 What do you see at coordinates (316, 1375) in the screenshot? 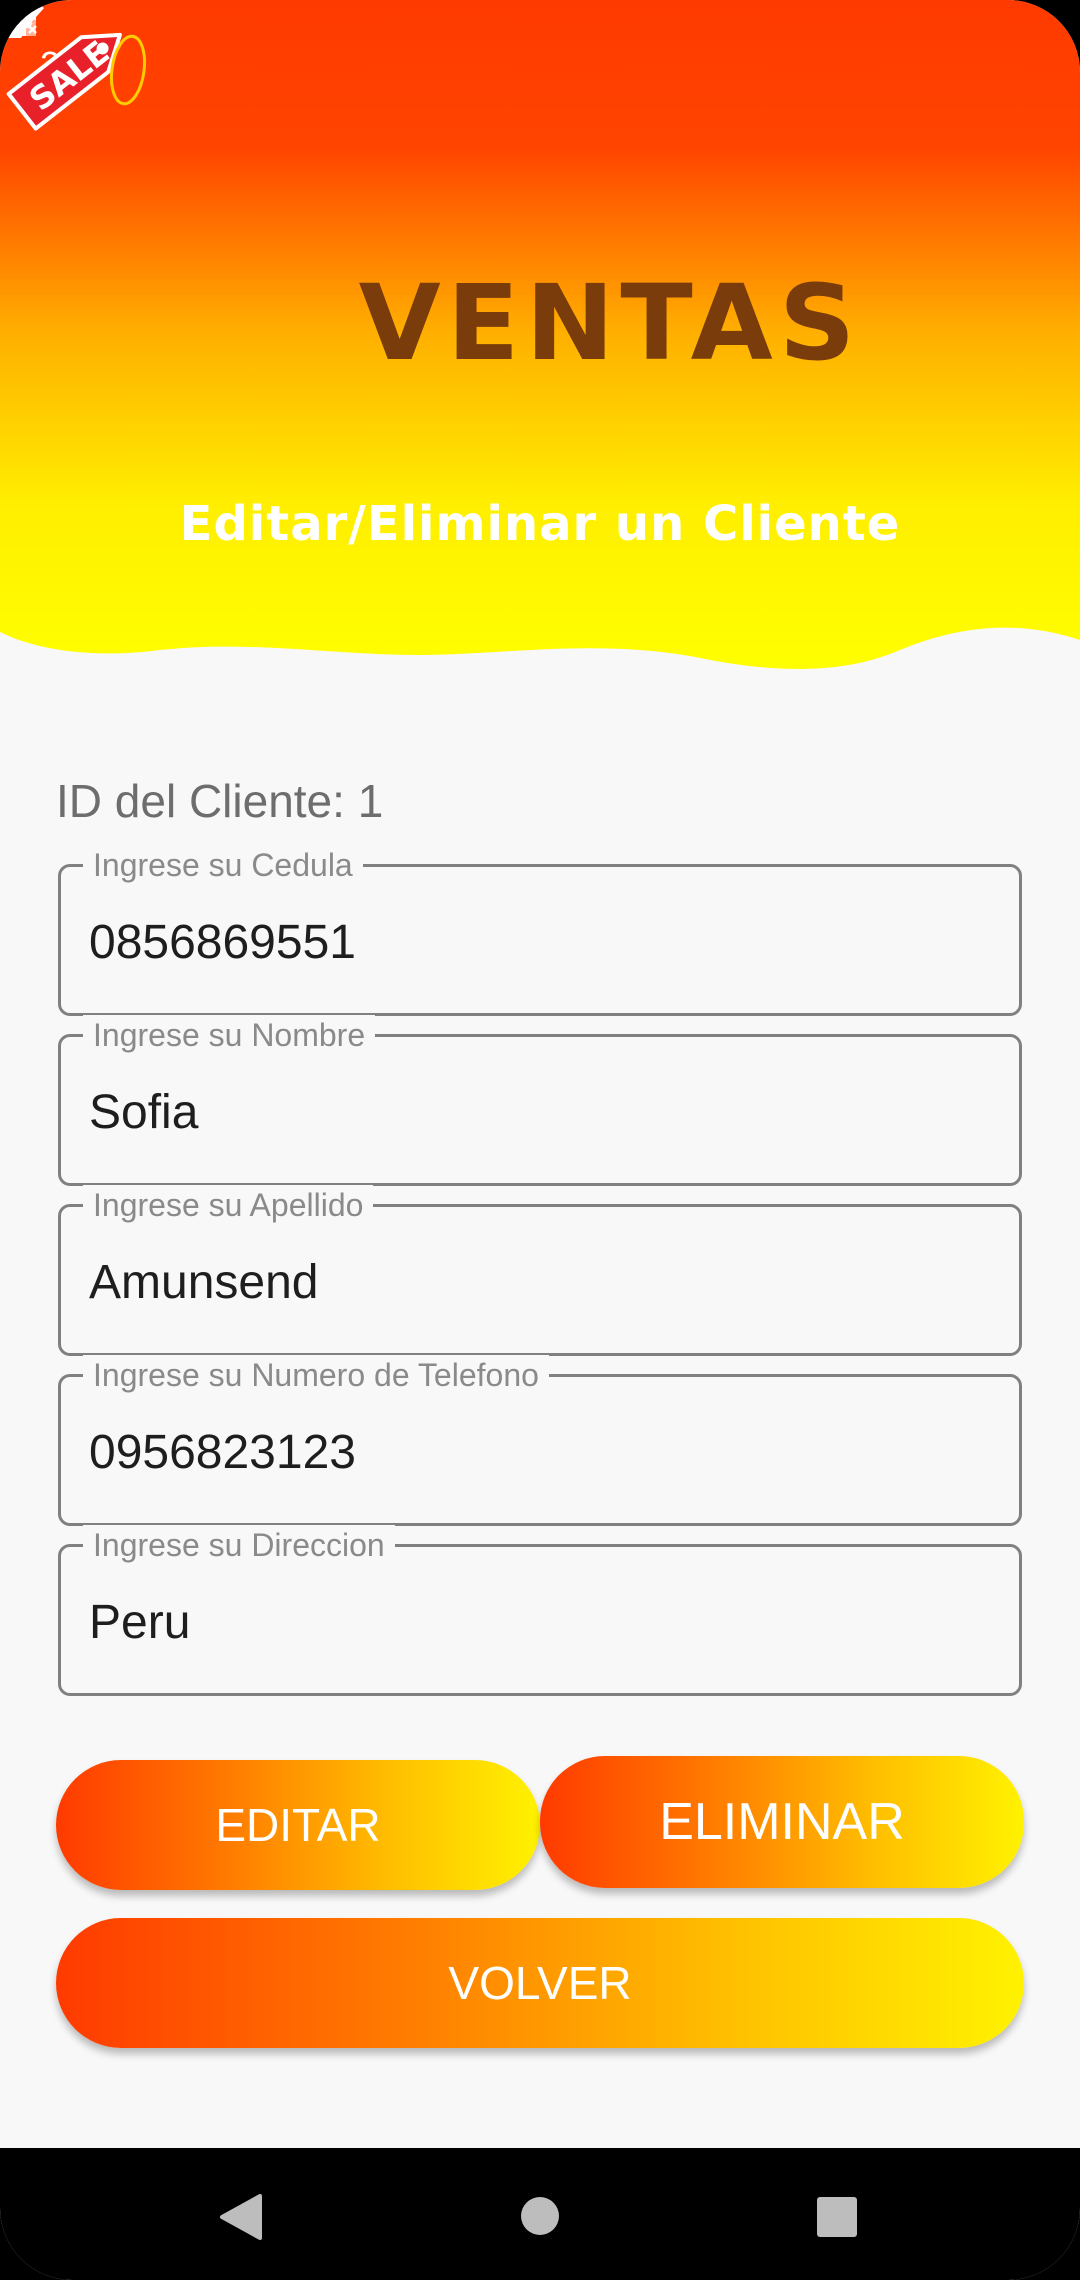
I see `telefono-field-label: Ingrese su Numero de Telefono` at bounding box center [316, 1375].